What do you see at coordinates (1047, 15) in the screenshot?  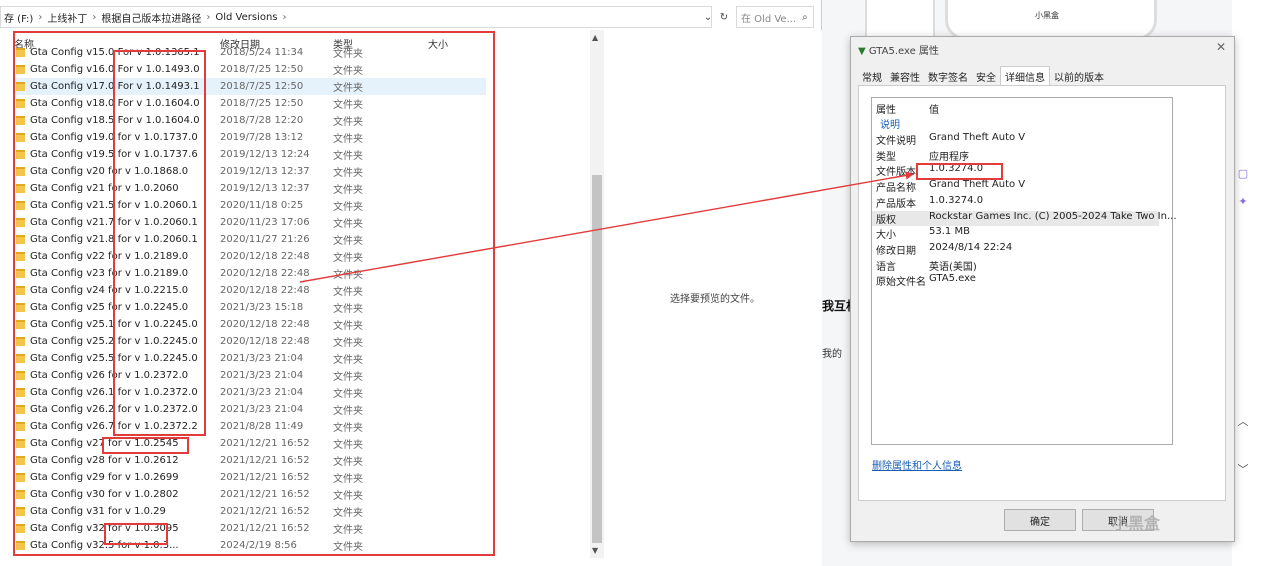 I see `phone-label: 小黑盒` at bounding box center [1047, 15].